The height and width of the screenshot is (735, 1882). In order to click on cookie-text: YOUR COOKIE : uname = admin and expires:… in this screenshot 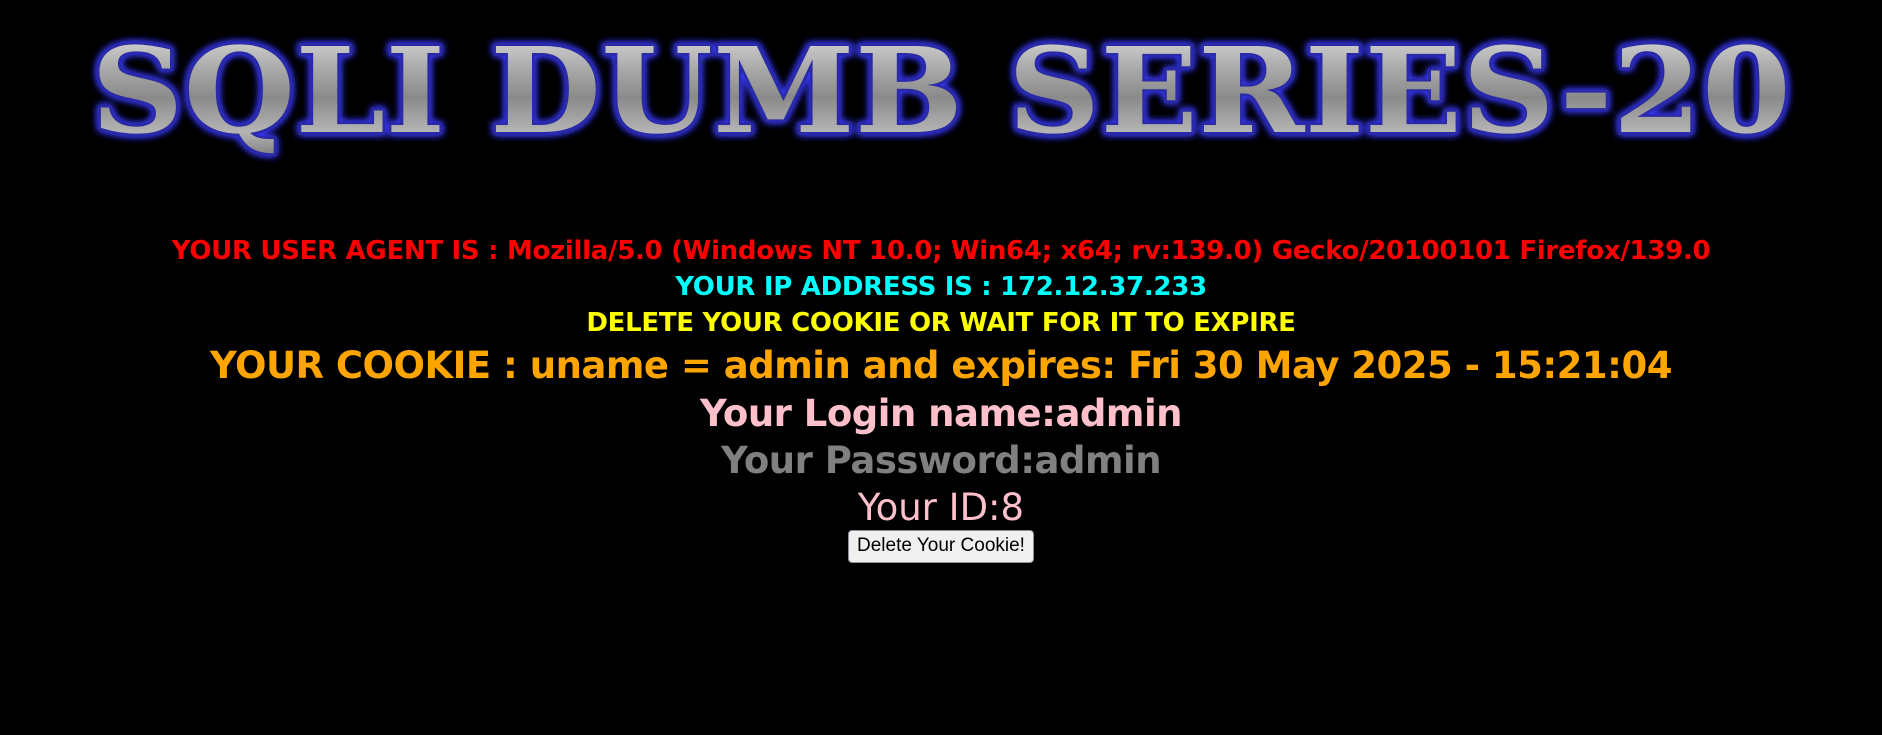, I will do `click(941, 365)`.